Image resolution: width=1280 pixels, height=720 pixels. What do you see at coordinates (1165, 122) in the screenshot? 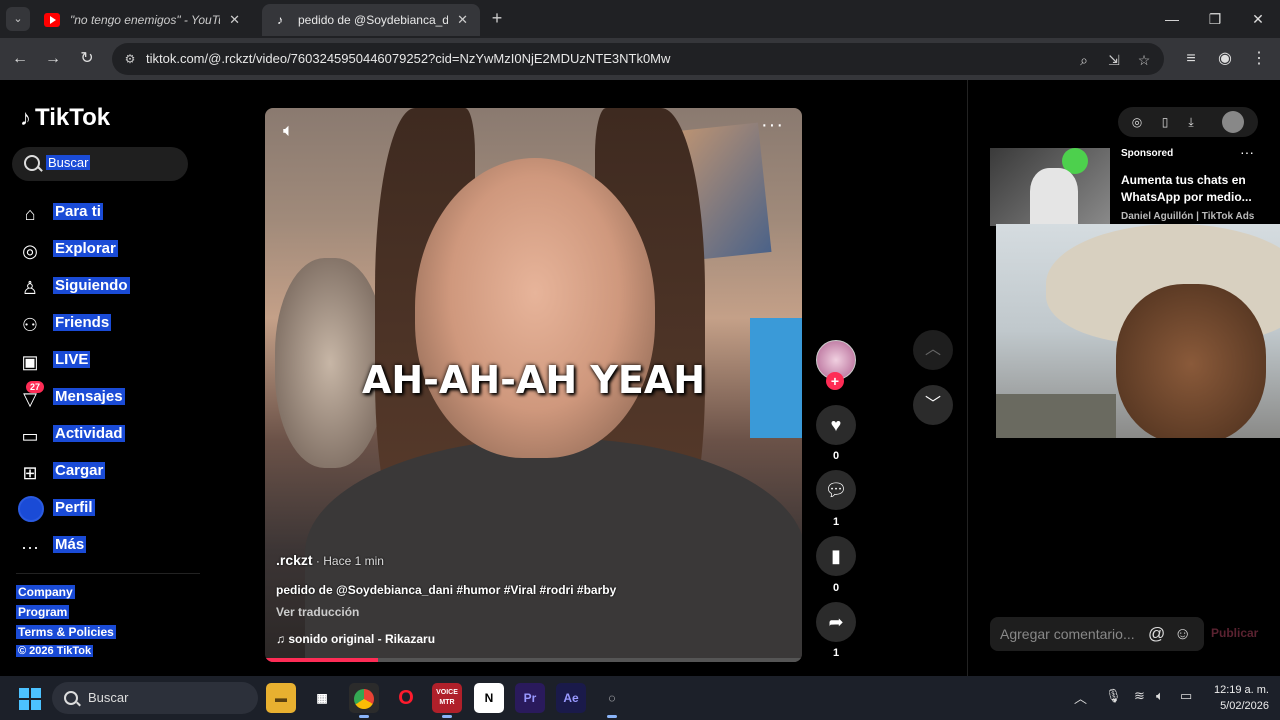
I see `phone-icon: ▯` at bounding box center [1165, 122].